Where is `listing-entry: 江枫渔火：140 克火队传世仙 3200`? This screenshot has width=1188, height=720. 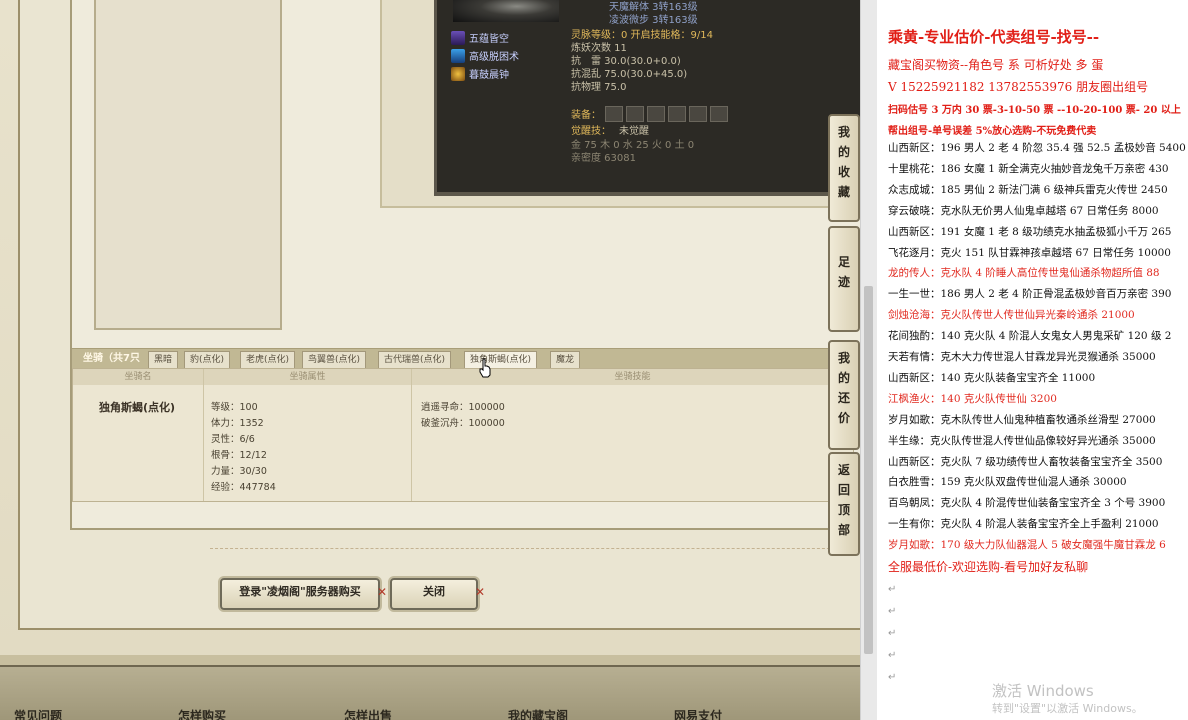
listing-entry: 江枫渔火：140 克火队传世仙 3200 is located at coordinates (972, 398).